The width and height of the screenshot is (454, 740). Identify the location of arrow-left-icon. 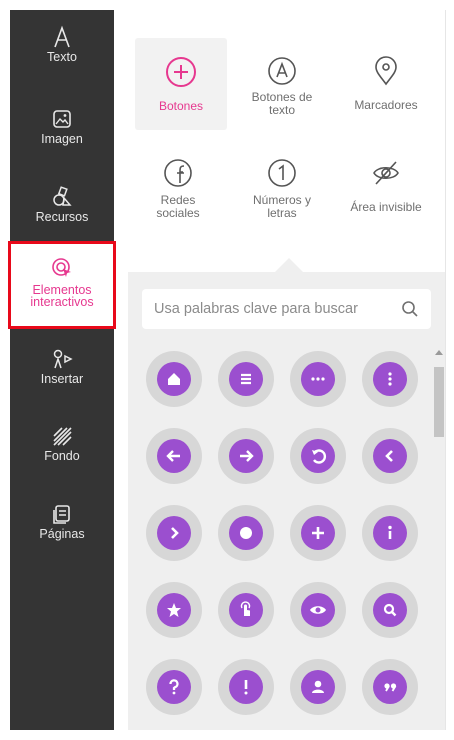
(173, 456).